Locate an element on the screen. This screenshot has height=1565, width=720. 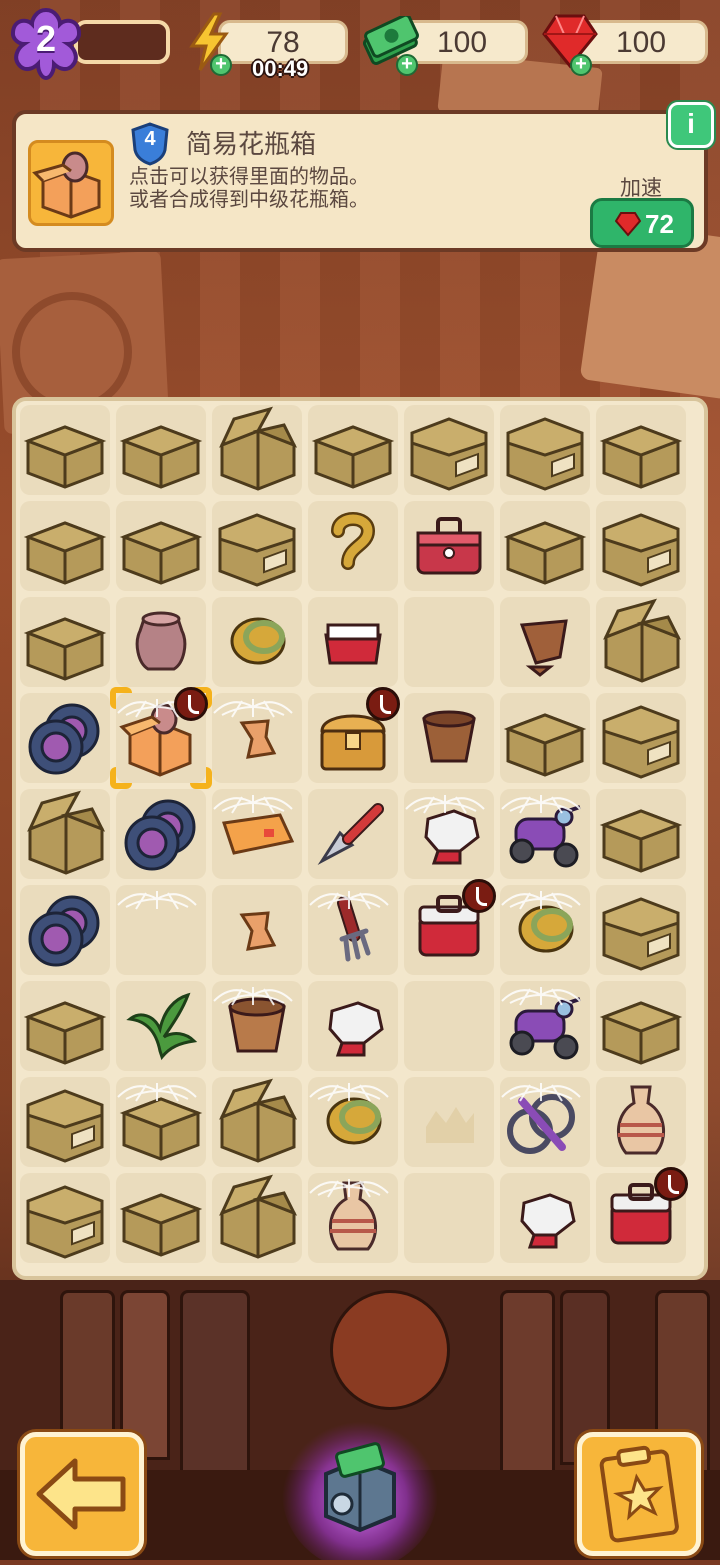
cash-safe-button is located at coordinates (360, 1488).